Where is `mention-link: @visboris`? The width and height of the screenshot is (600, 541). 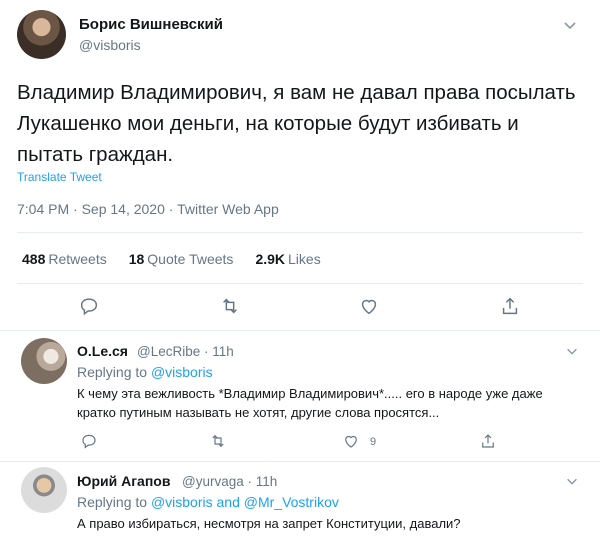 mention-link: @visboris is located at coordinates (182, 372).